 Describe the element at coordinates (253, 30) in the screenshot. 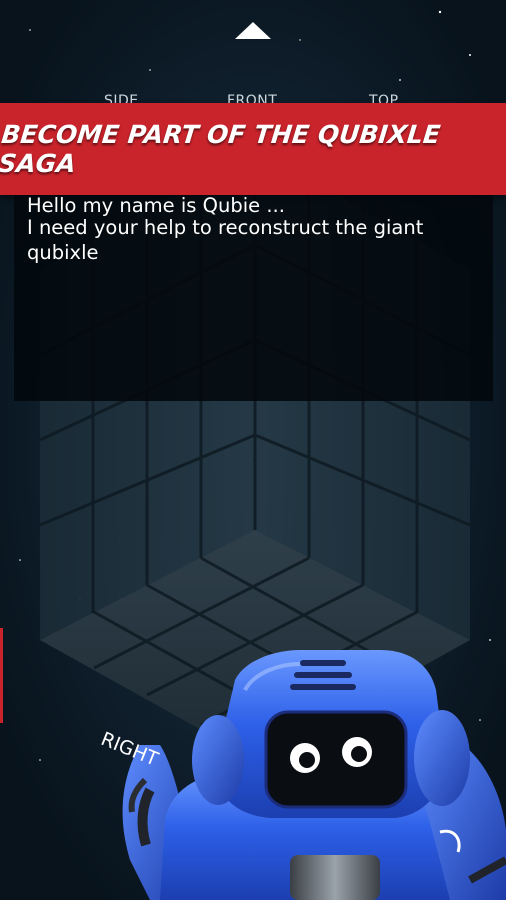

I see `triangle-up-icon` at that location.